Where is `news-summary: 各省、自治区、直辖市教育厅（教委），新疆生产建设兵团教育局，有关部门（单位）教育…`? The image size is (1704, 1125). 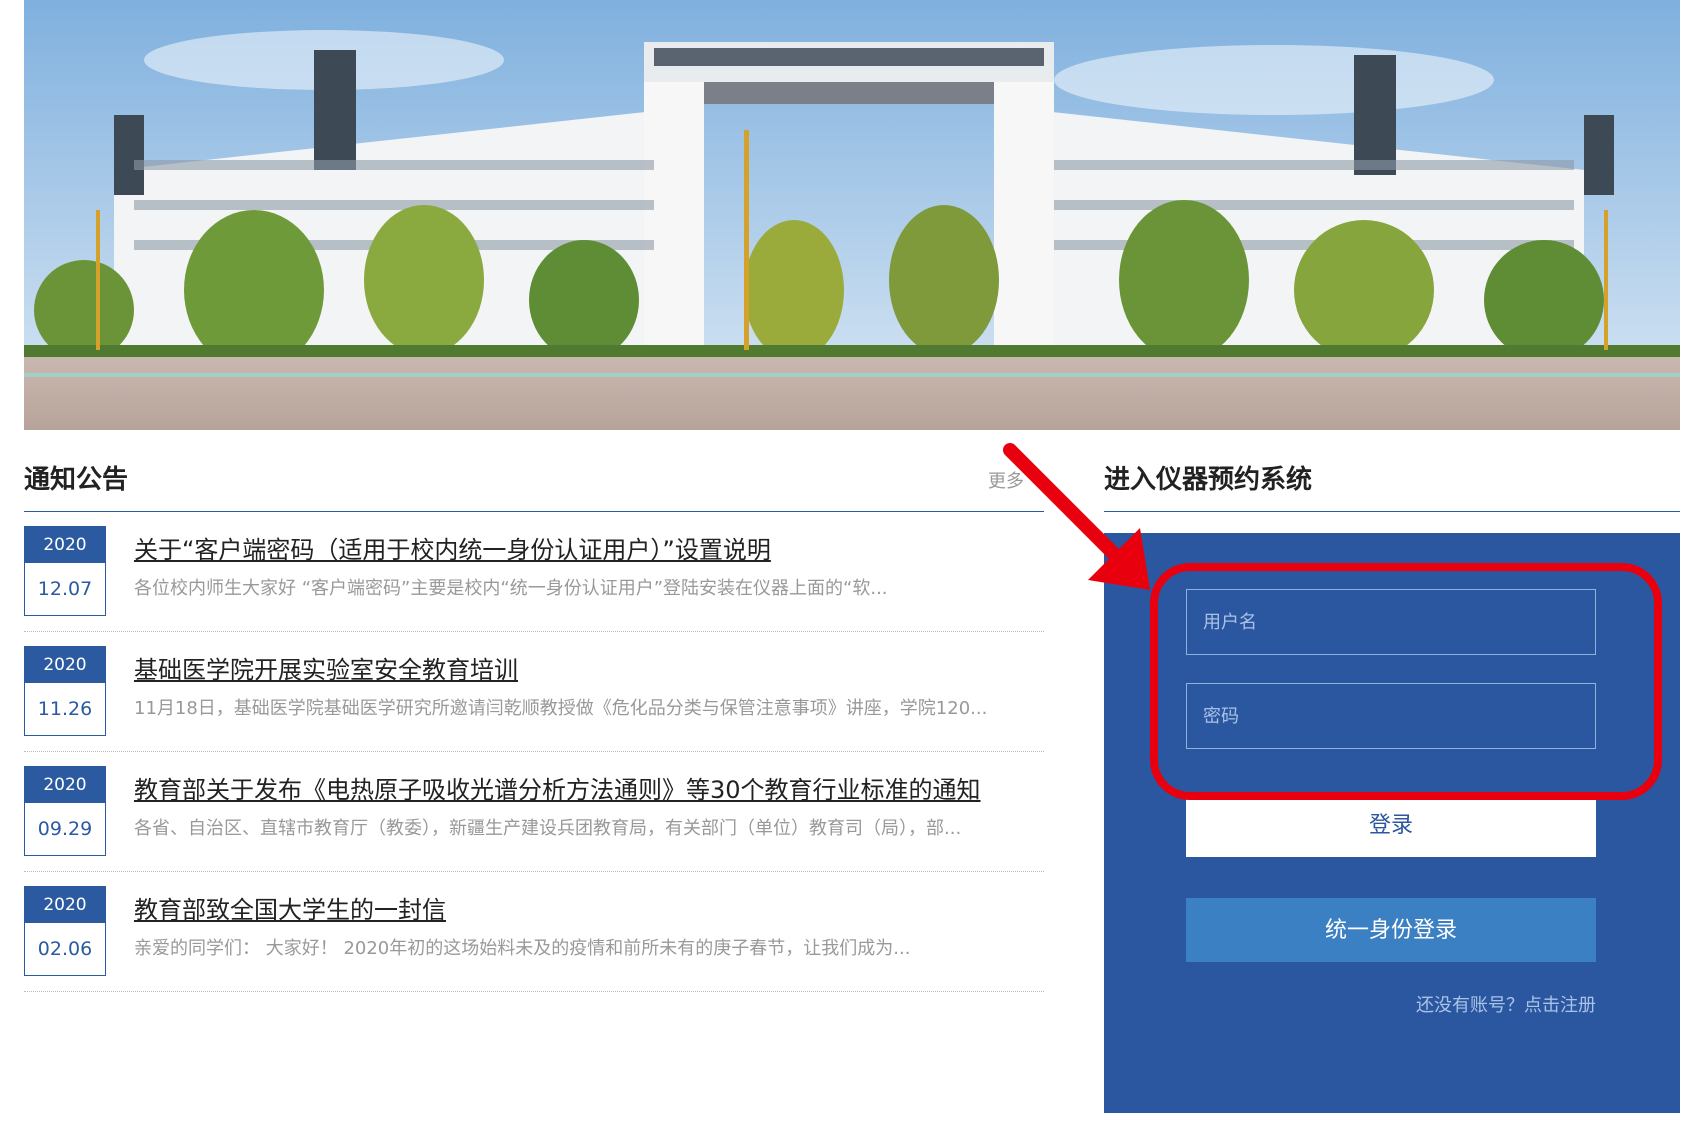
news-summary: 各省、自治区、直辖市教育厅（教委），新疆生产建设兵团教育局，有关部门（单位）教育… is located at coordinates (548, 828).